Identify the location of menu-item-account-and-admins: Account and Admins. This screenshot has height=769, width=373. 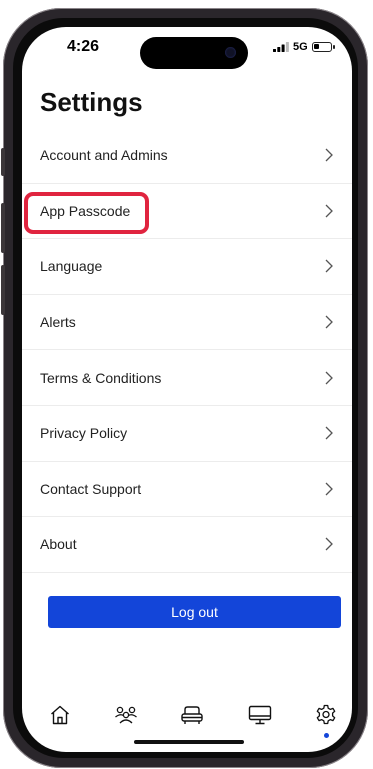
(187, 156).